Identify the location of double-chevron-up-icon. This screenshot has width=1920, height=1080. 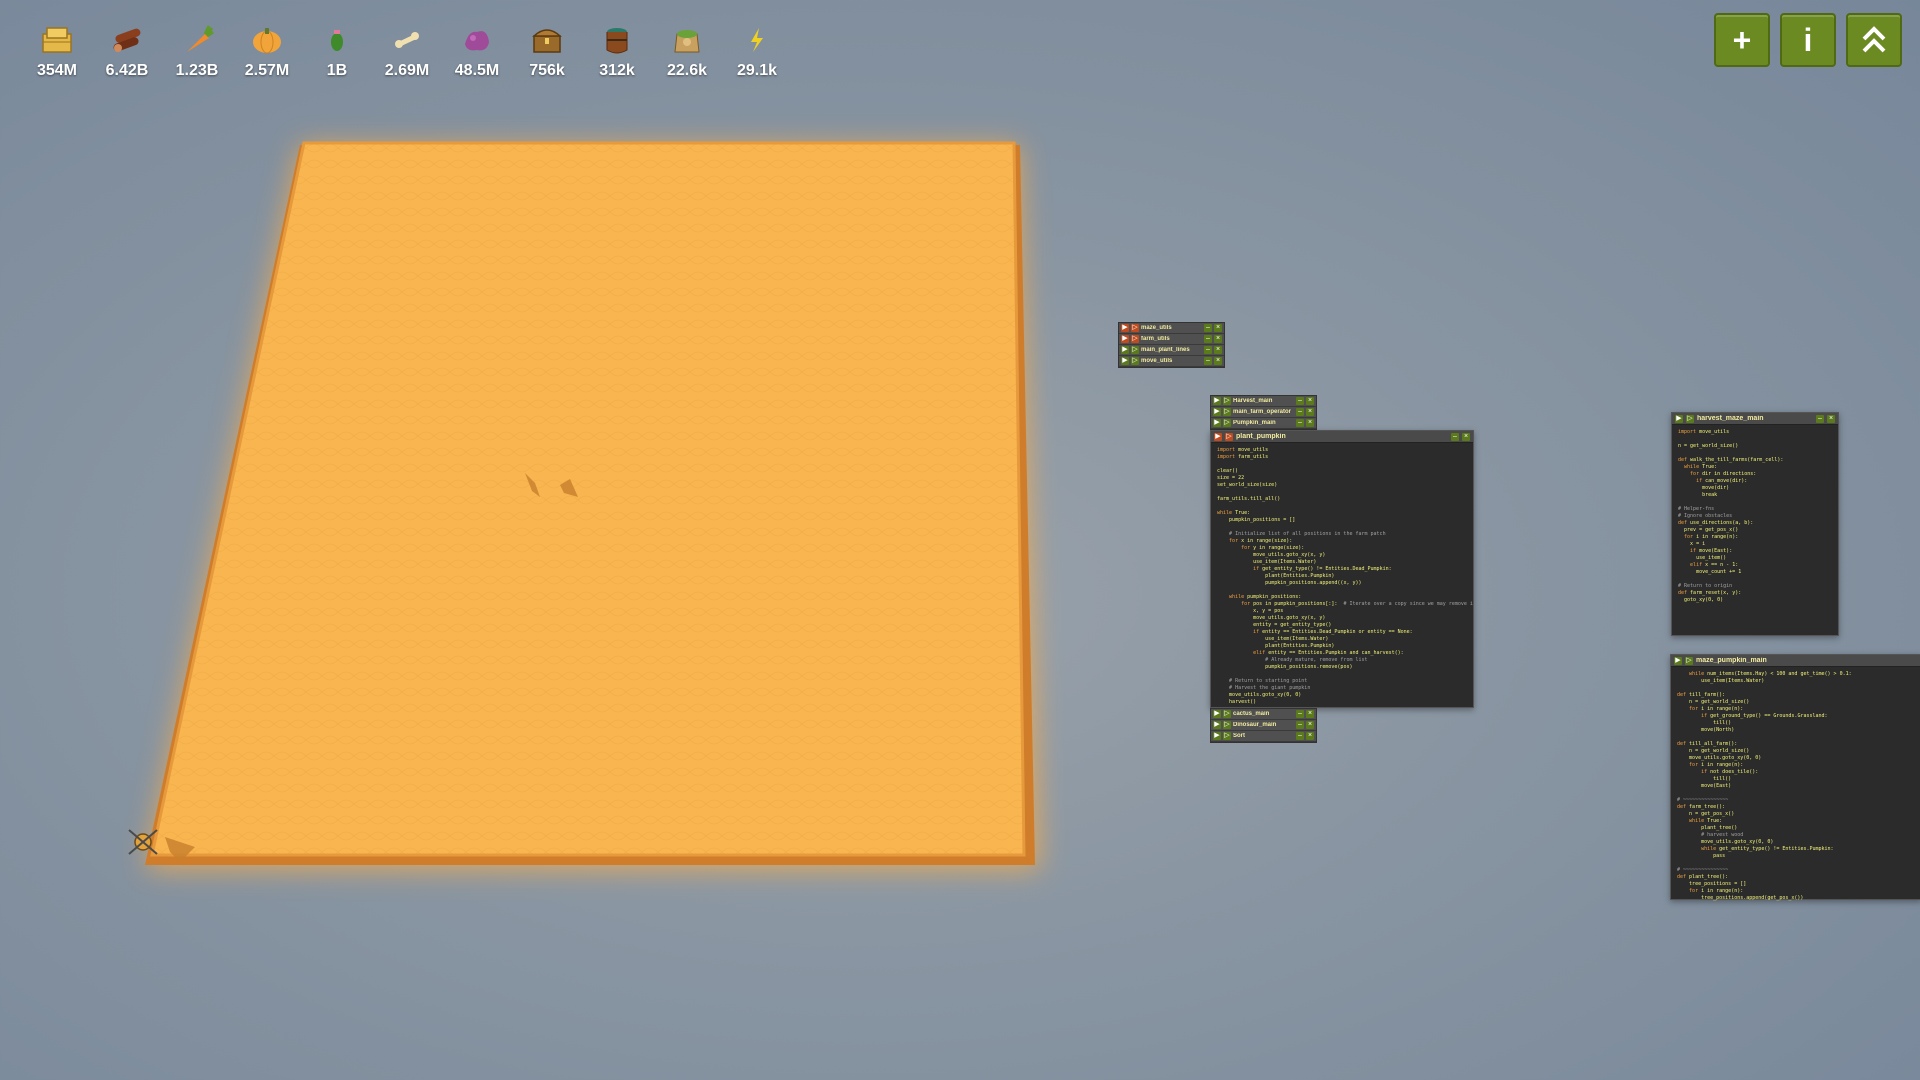
(1874, 39).